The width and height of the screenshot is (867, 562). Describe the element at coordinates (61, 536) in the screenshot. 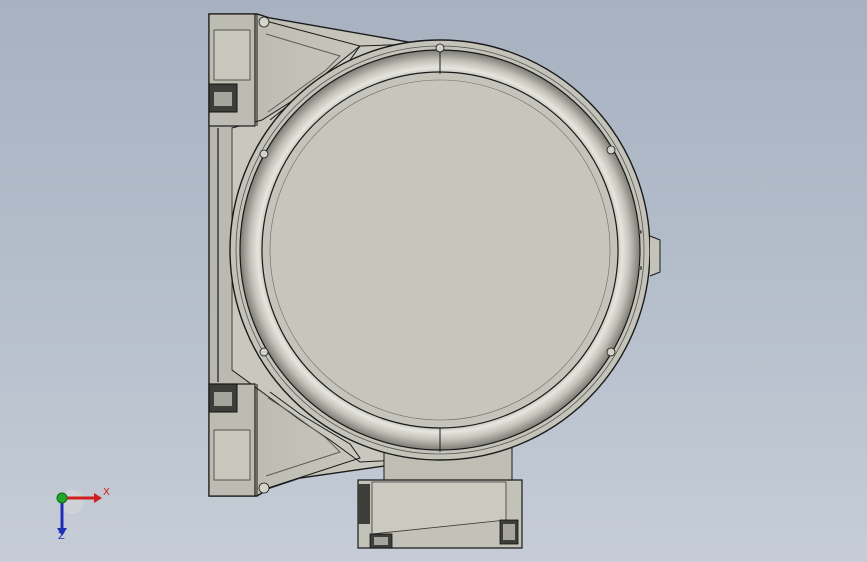

I see `triad-z-label: Z` at that location.